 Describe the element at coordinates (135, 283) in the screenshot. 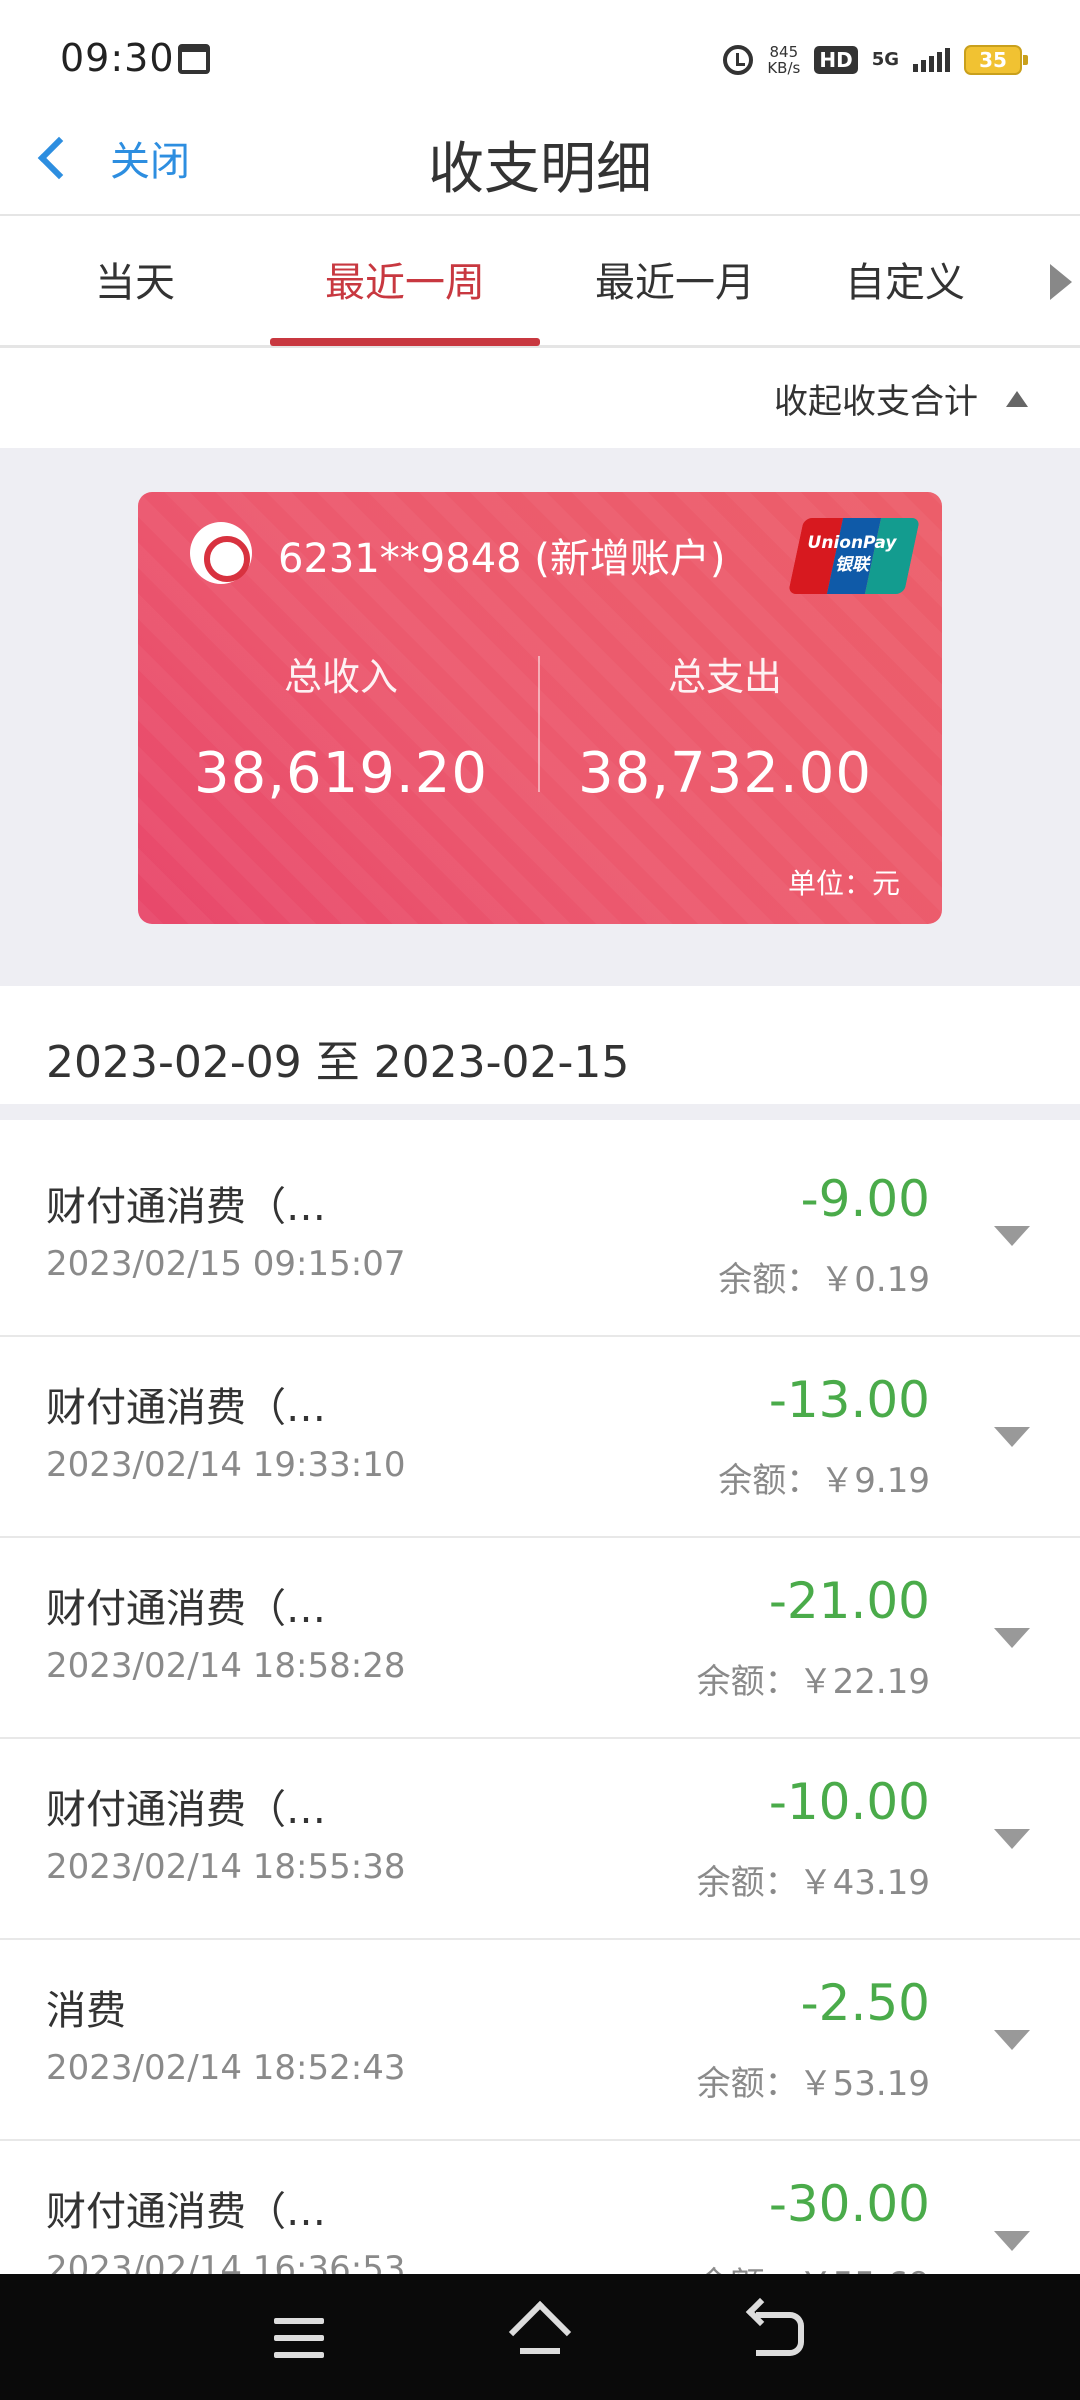

I see `tab-today: 当天` at that location.